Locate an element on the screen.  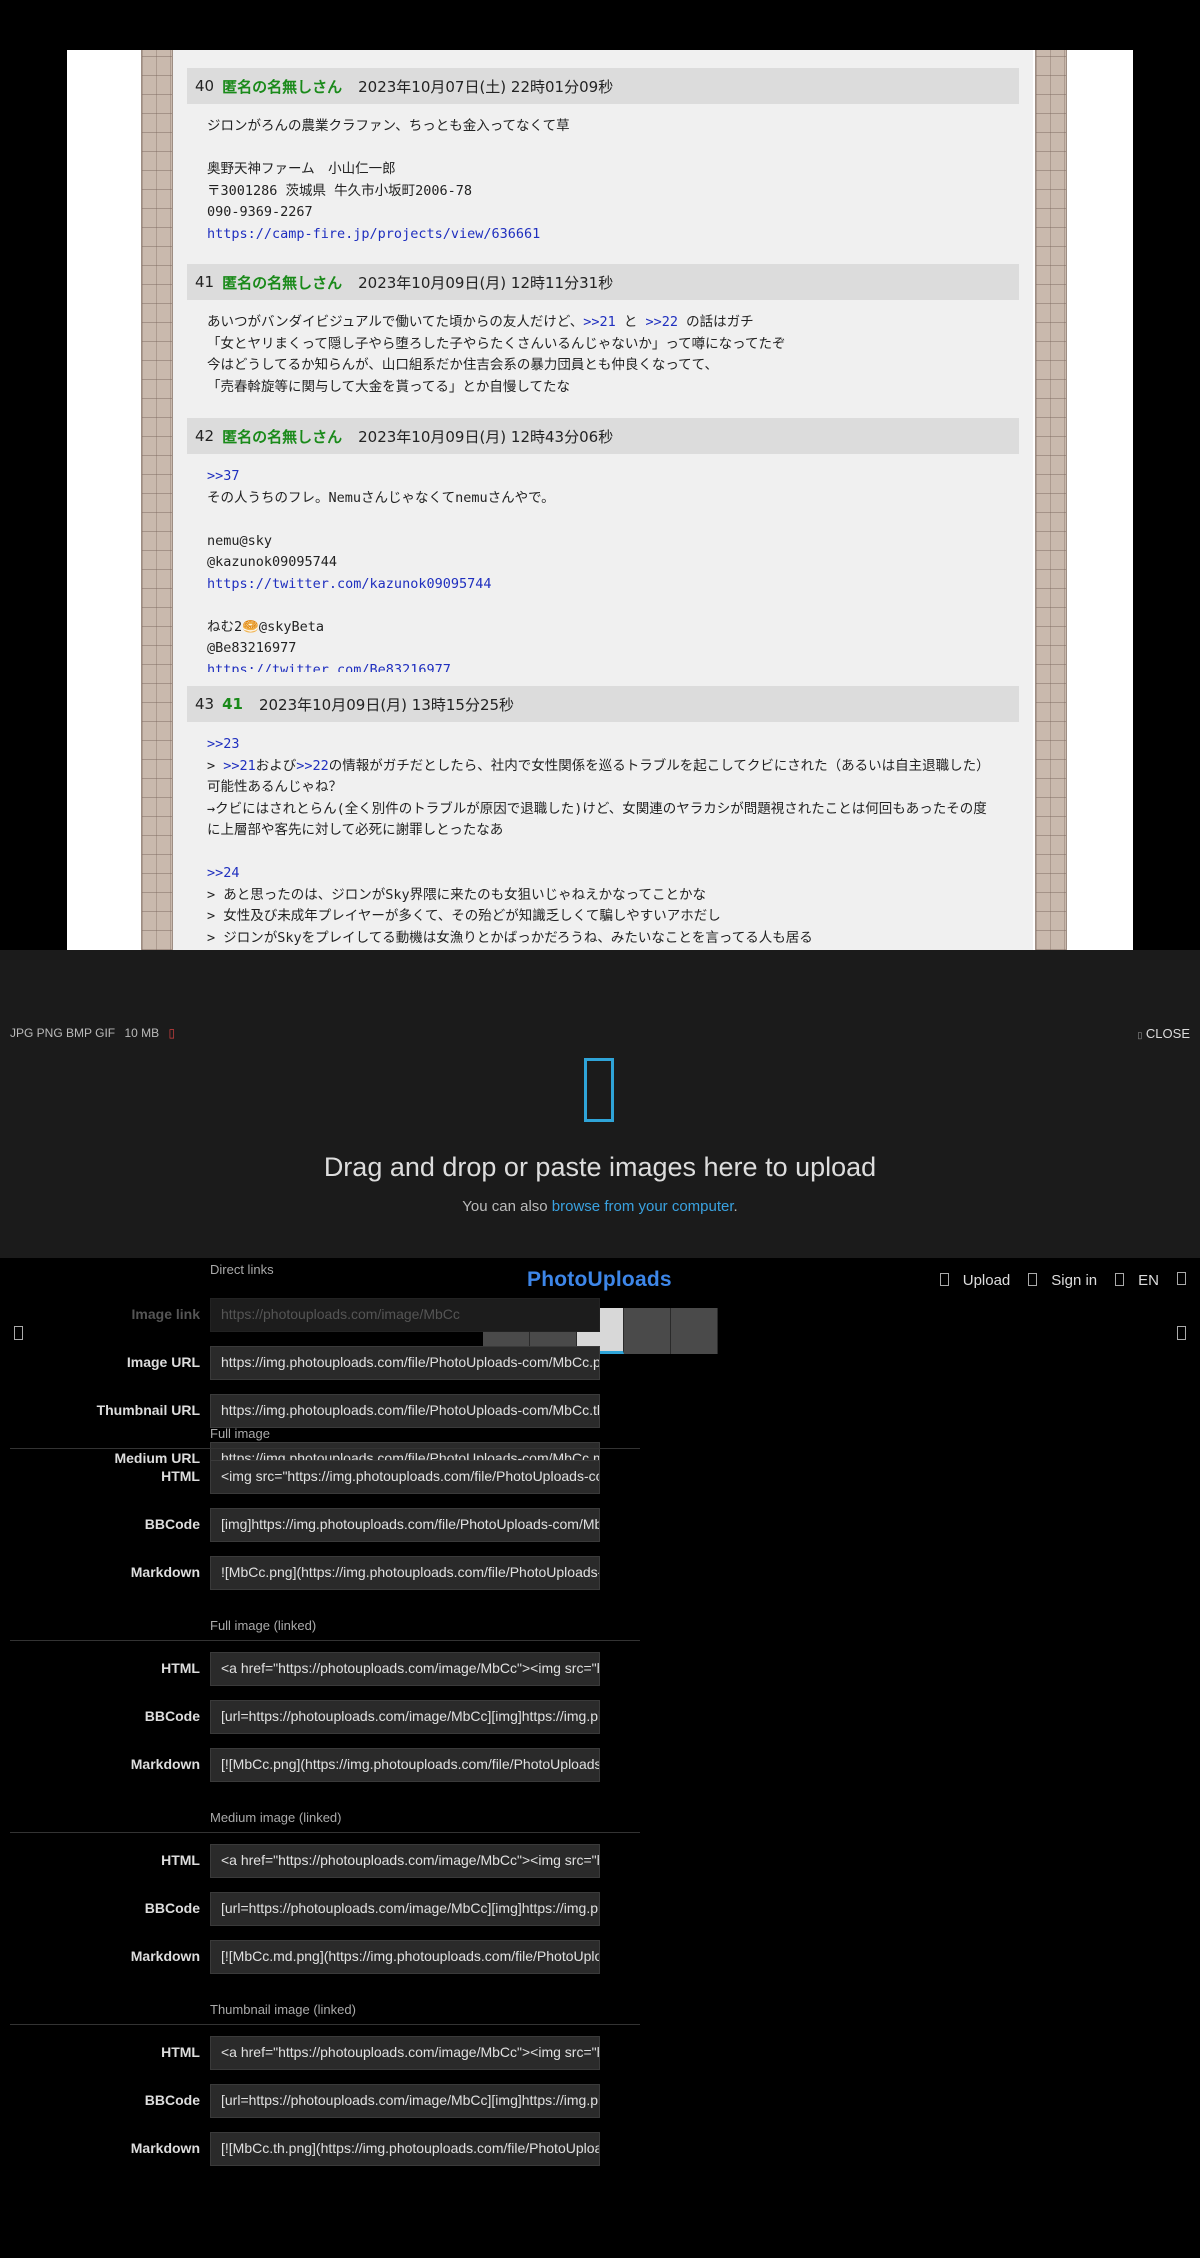
nav-signin: Sign in is located at coordinates (1062, 1280).